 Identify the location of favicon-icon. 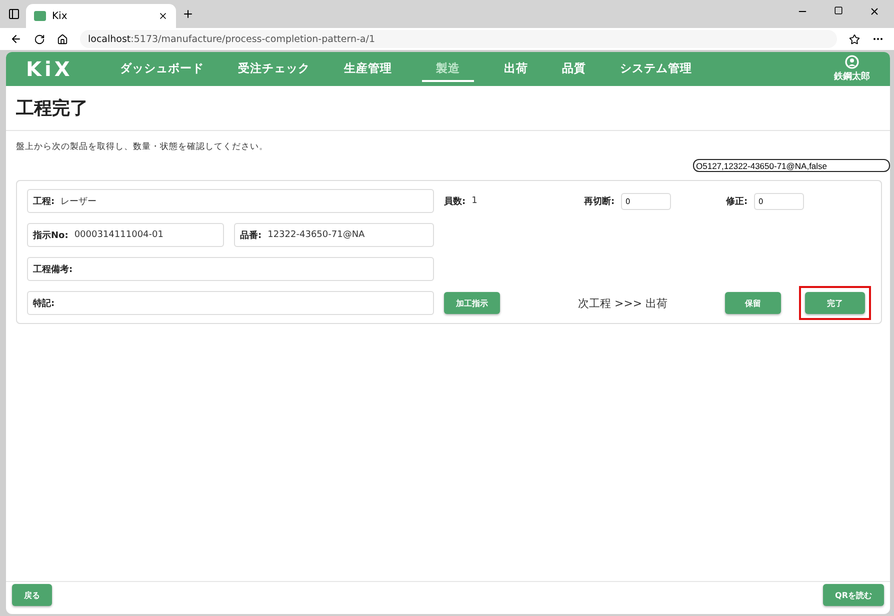
(40, 16).